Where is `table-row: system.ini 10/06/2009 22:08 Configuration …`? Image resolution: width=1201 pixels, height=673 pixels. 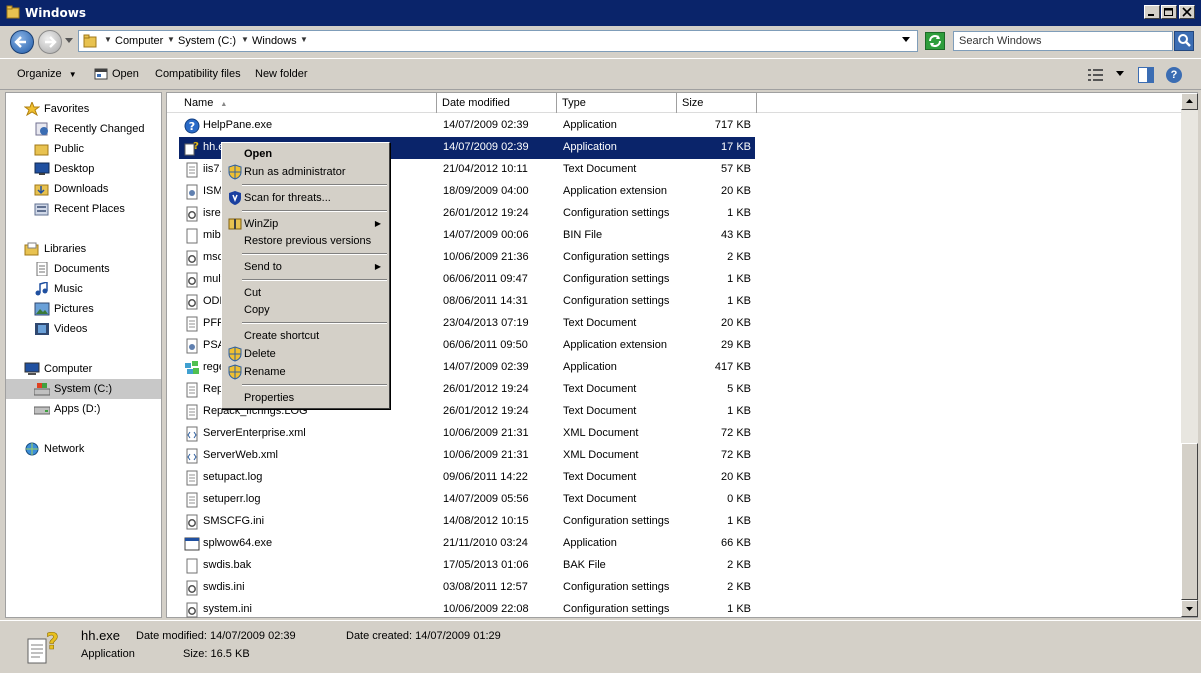
table-row: system.ini 10/06/2009 22:08 Configuration … is located at coordinates (467, 610).